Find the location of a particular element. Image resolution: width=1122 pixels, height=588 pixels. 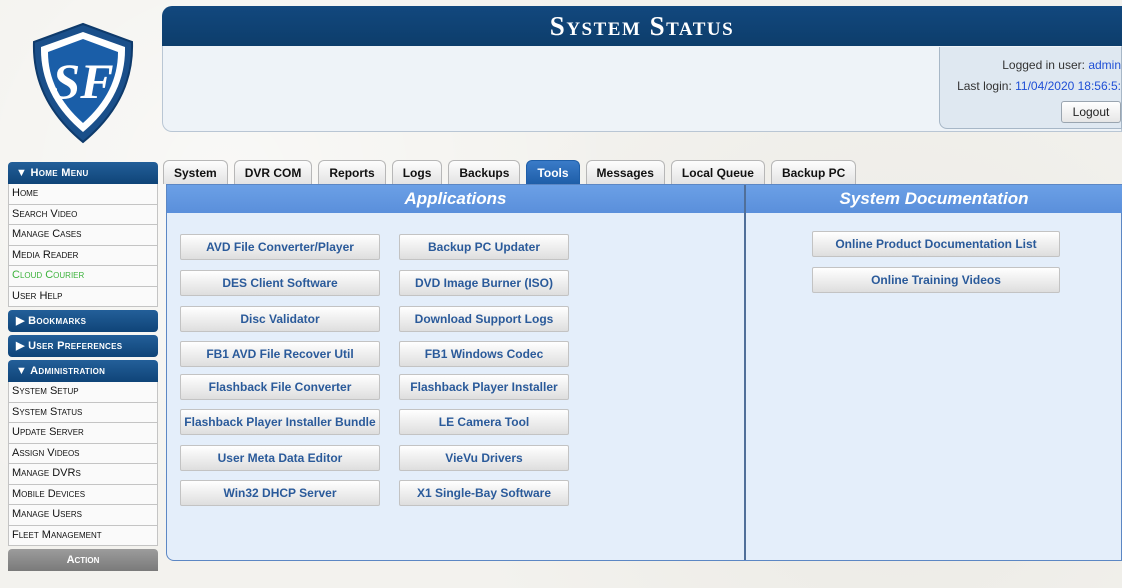

user-preferences-header: ▶ User Preferences is located at coordinates (83, 346).